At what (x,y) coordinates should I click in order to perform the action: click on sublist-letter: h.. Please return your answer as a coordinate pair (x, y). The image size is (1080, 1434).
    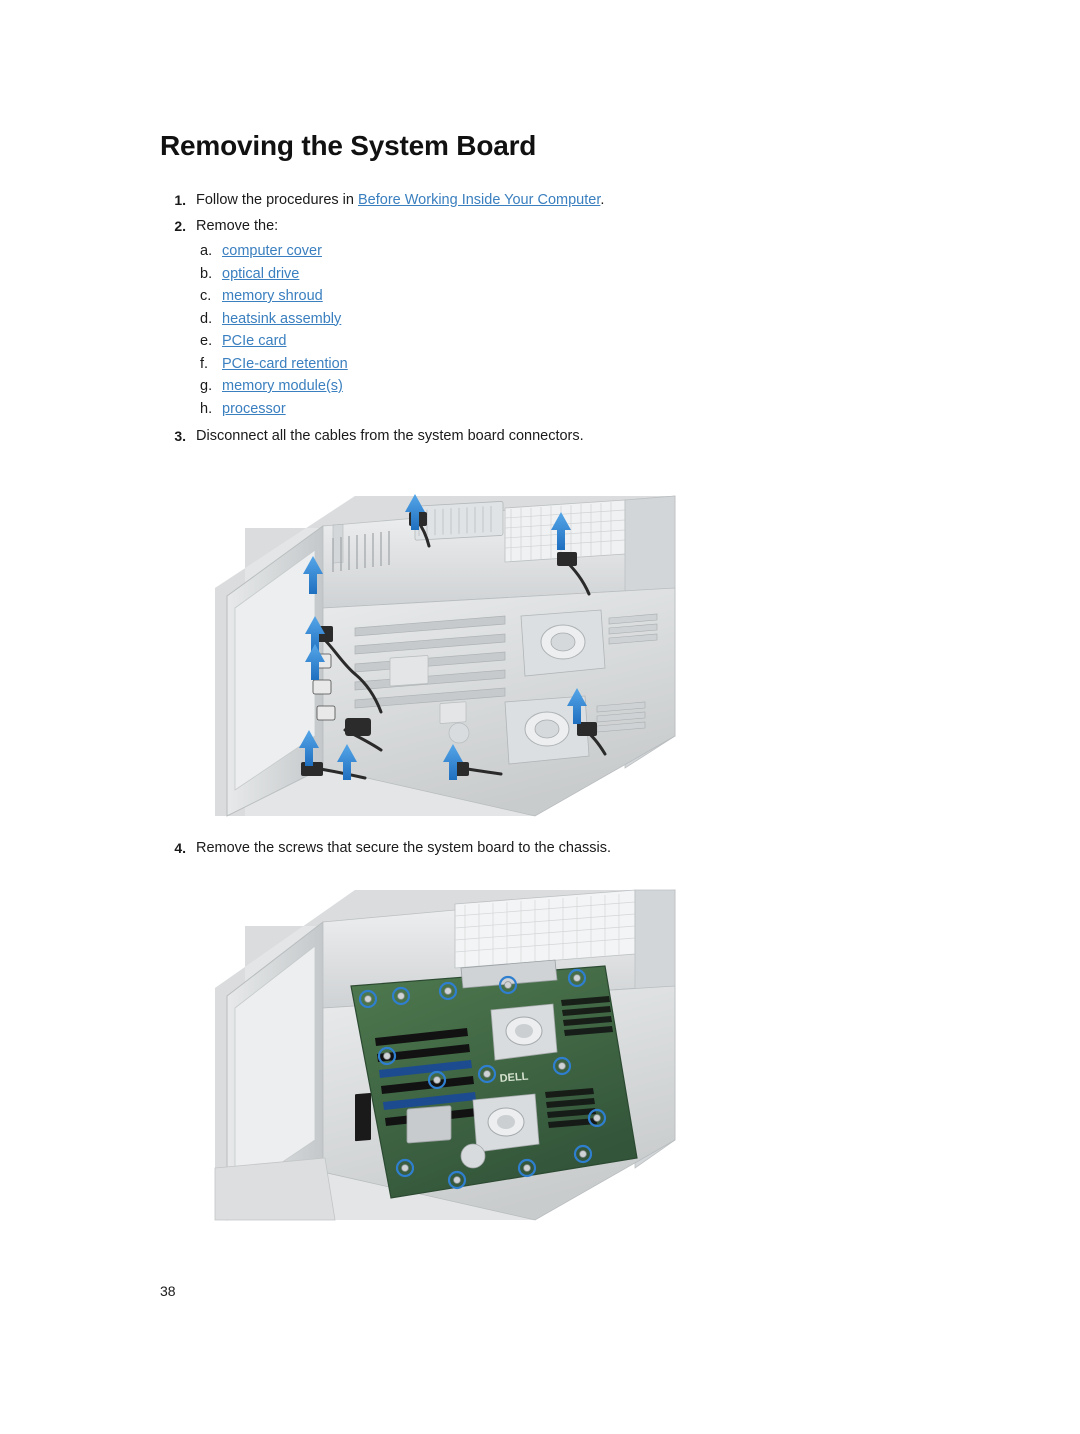
    Looking at the image, I should click on (206, 408).